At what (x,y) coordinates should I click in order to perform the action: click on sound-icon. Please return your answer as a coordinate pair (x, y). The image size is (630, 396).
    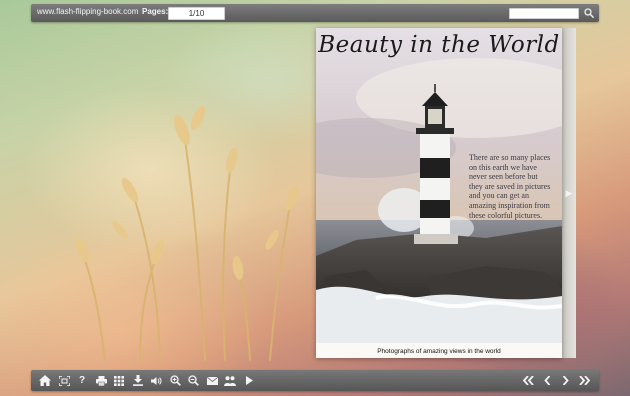
    Looking at the image, I should click on (156, 380).